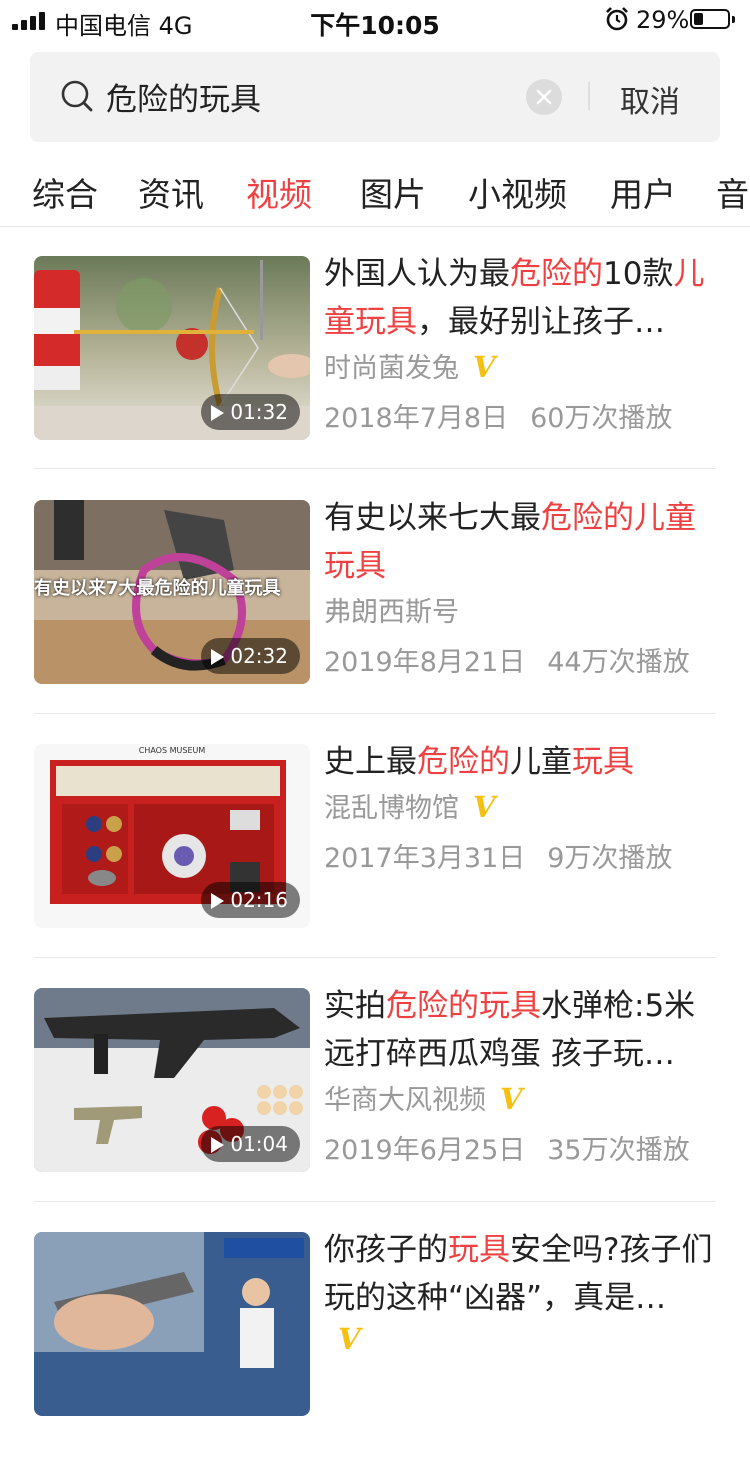 The width and height of the screenshot is (750, 1476). I want to click on video-thumbnail, so click(172, 1324).